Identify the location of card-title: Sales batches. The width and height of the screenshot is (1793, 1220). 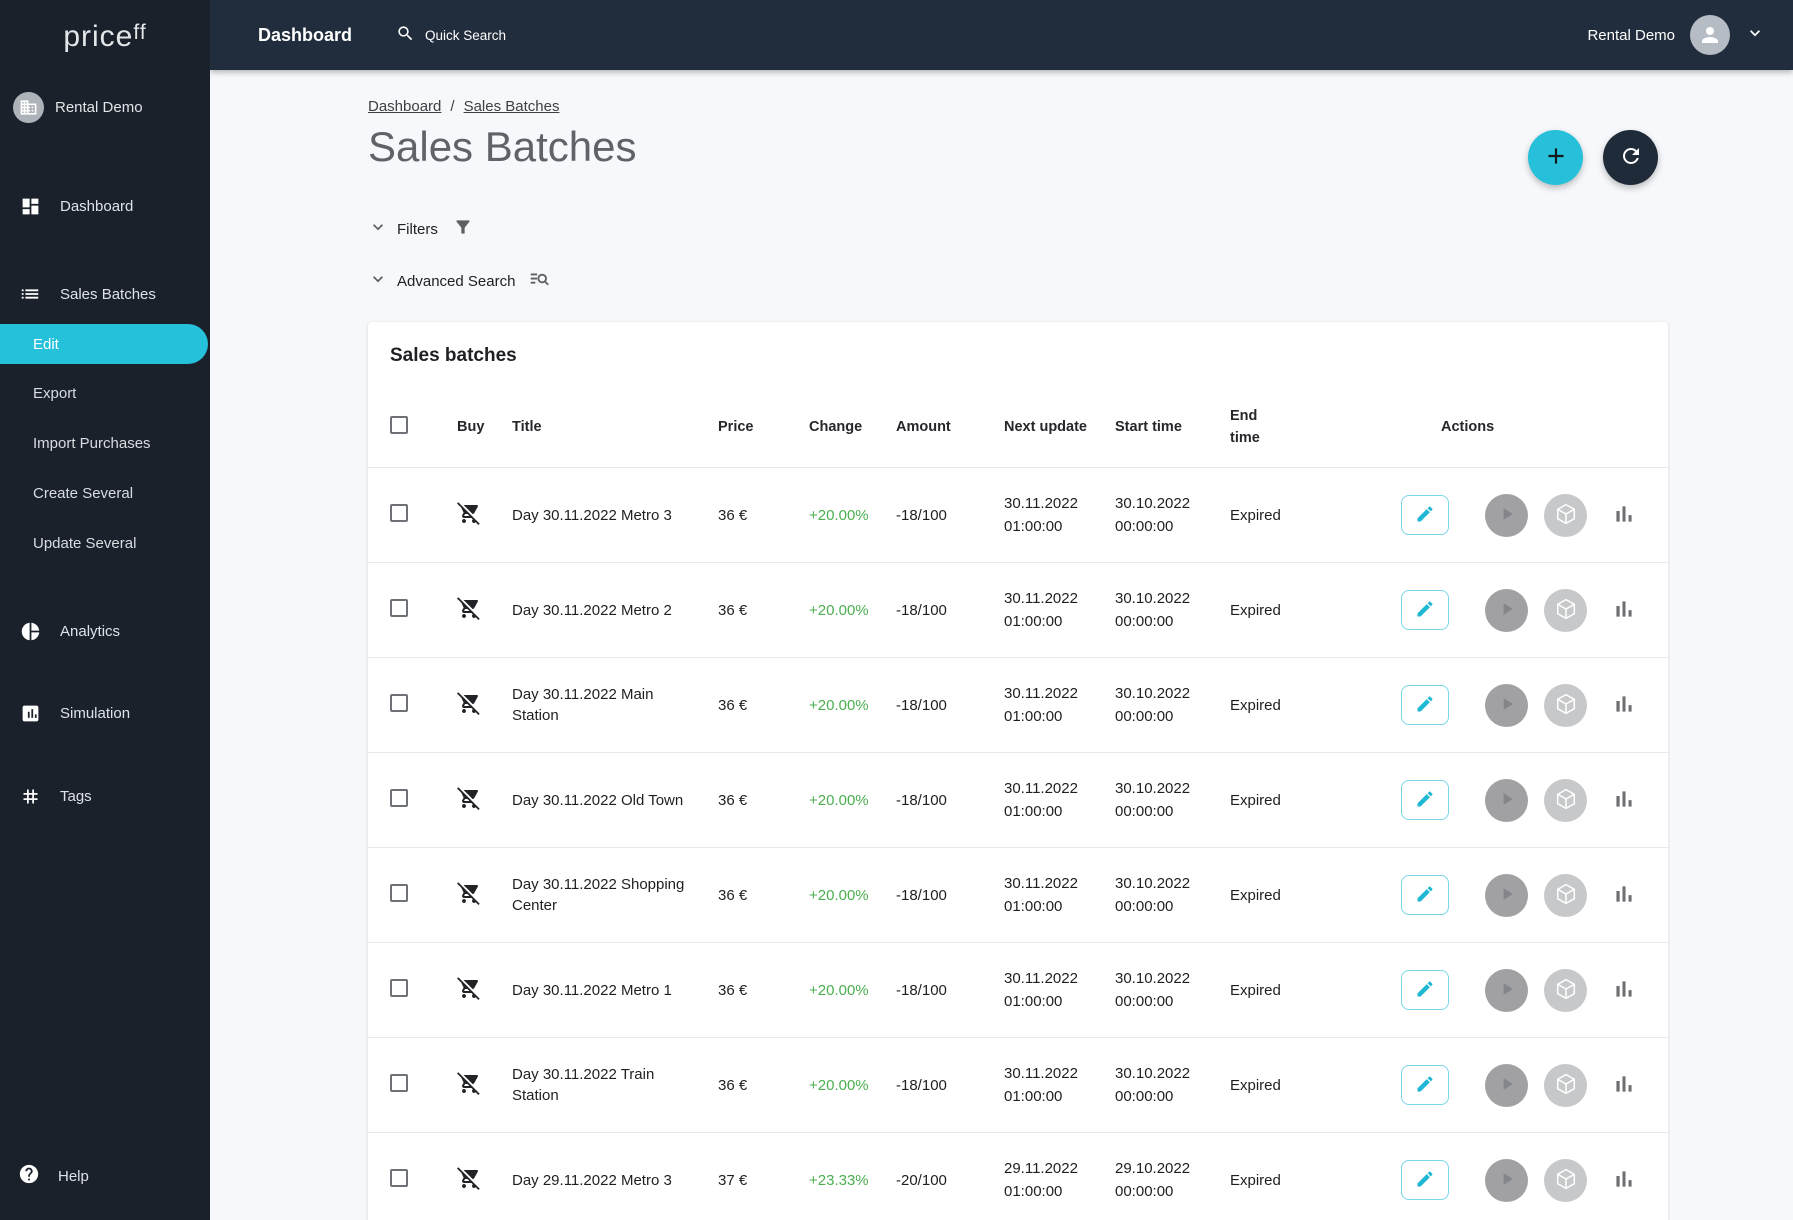
(453, 355).